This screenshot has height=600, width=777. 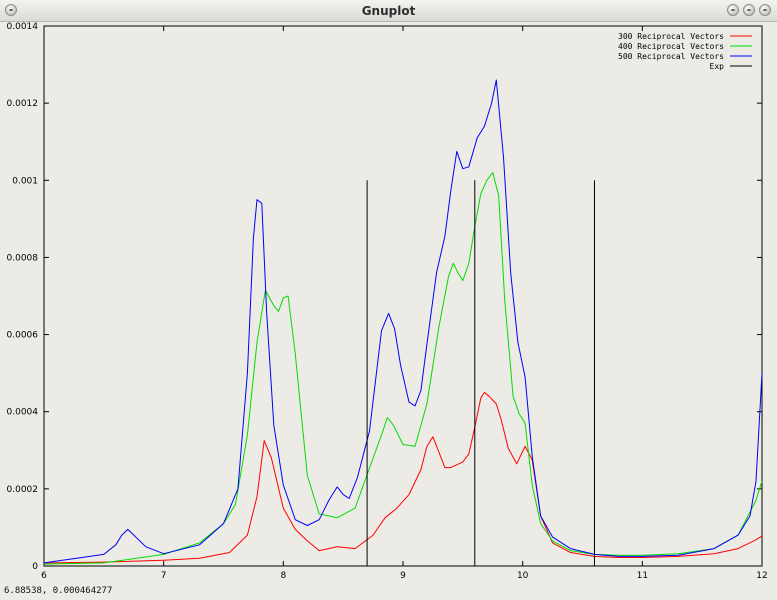 I want to click on window-titlebar: Gnuplot, so click(x=388, y=11).